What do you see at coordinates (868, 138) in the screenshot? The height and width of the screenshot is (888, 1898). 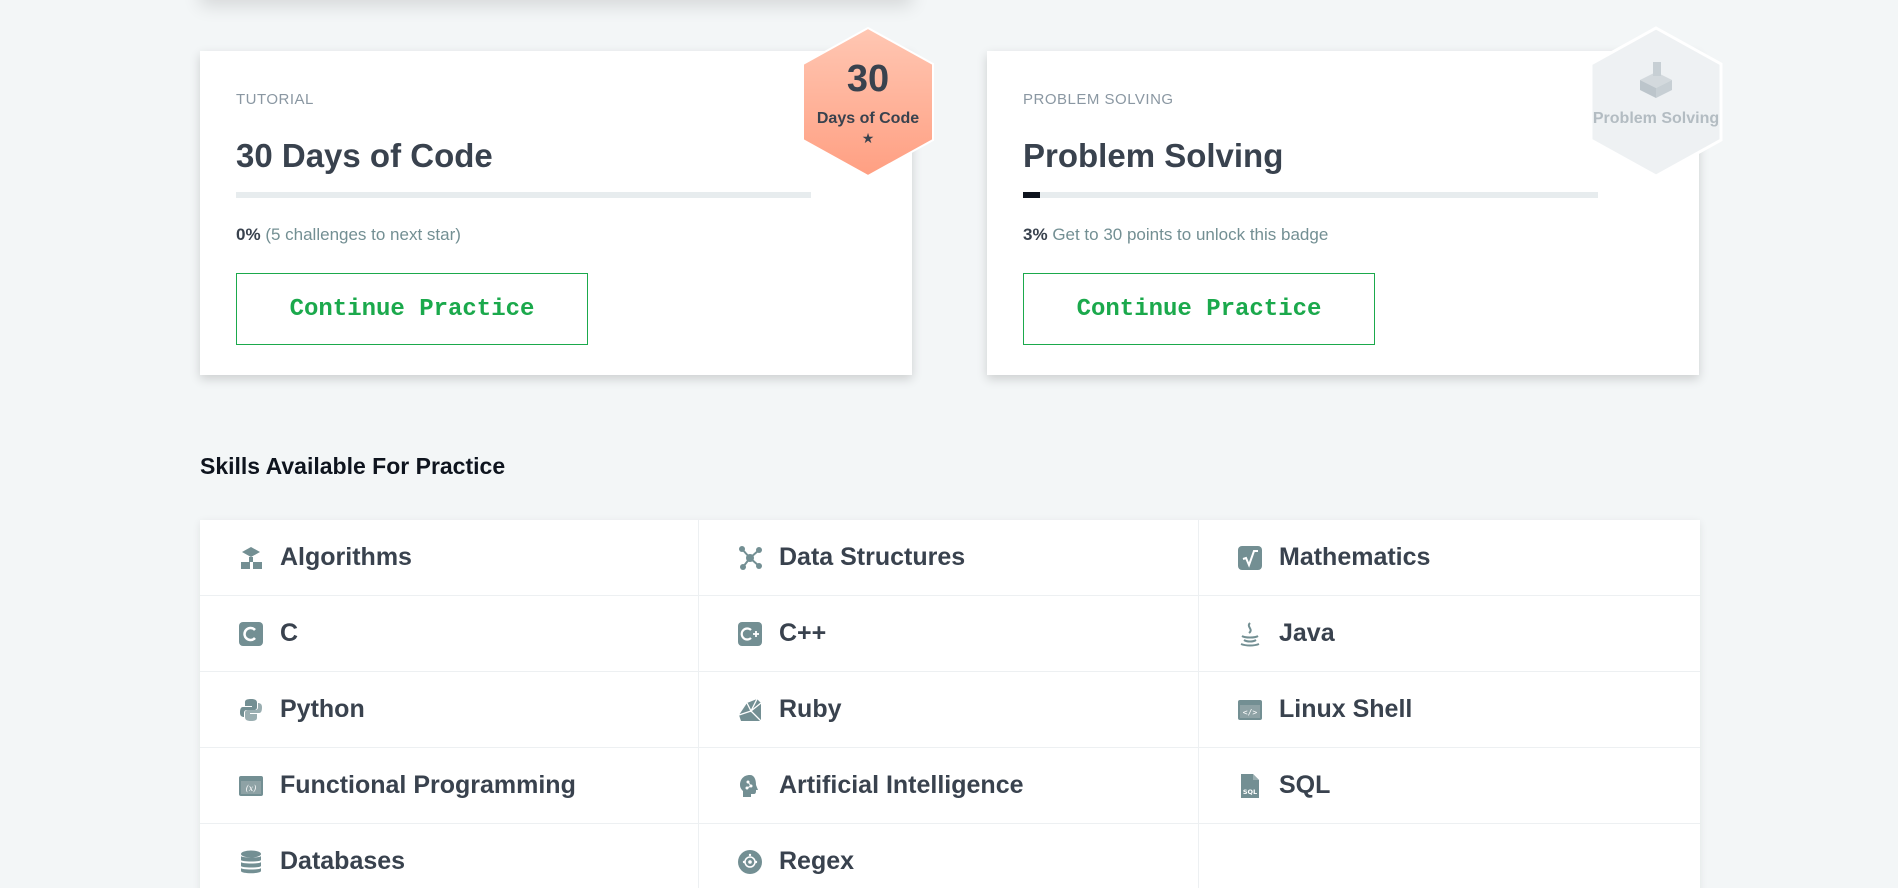 I see `star-icon: ★` at bounding box center [868, 138].